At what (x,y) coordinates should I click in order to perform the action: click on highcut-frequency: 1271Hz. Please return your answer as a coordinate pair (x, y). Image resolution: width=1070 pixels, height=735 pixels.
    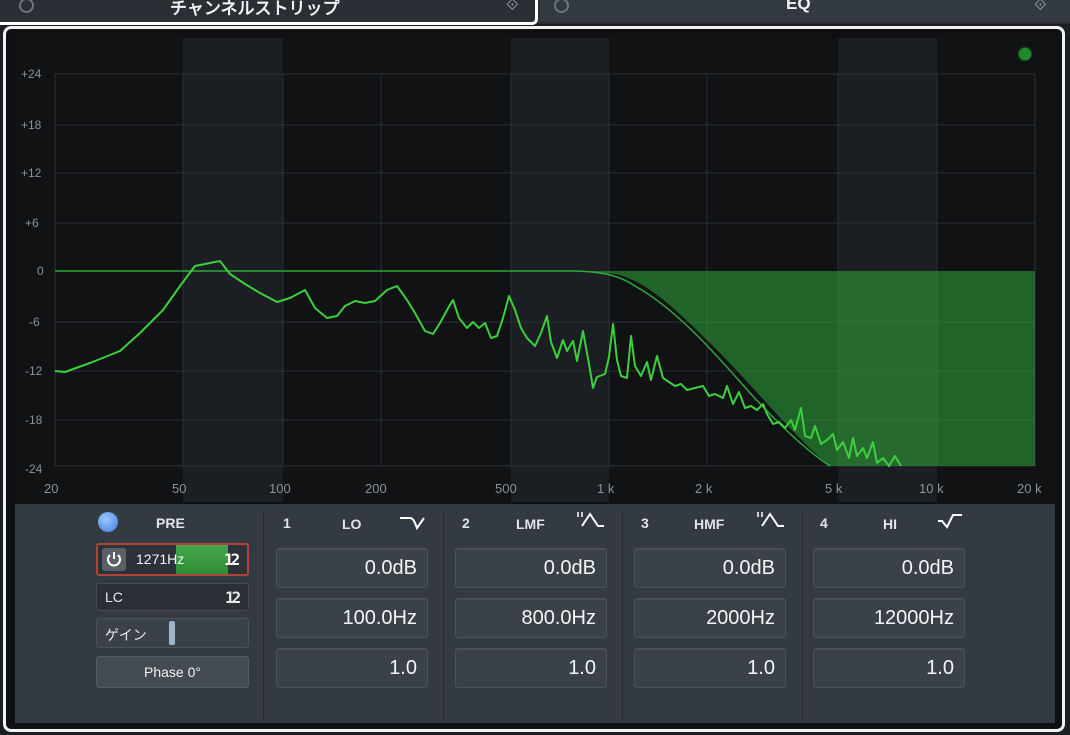
    Looking at the image, I should click on (160, 559).